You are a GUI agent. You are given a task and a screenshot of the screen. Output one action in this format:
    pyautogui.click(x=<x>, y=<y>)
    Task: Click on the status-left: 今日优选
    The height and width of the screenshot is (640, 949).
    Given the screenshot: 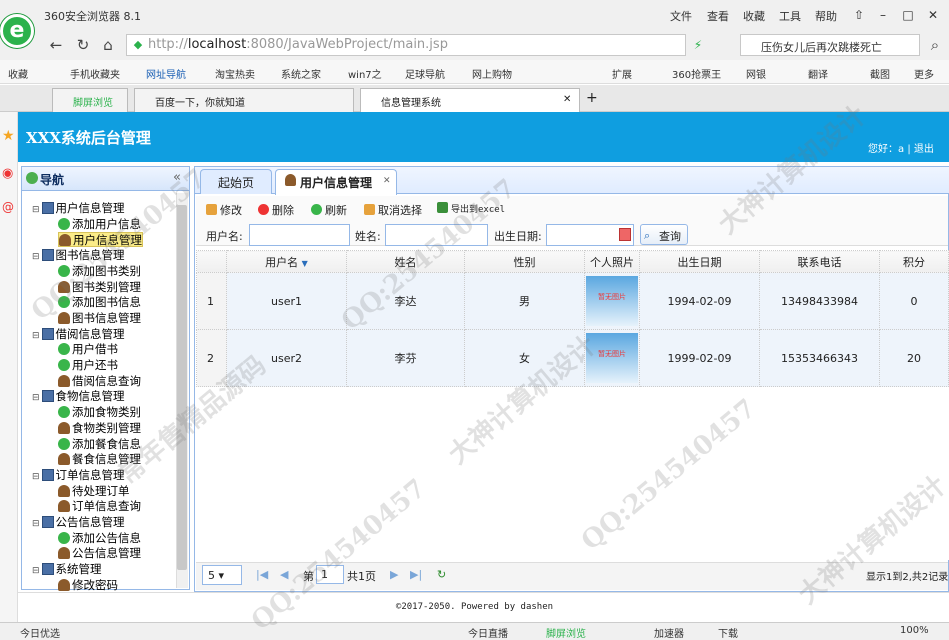 What is the action you would take?
    pyautogui.click(x=40, y=632)
    